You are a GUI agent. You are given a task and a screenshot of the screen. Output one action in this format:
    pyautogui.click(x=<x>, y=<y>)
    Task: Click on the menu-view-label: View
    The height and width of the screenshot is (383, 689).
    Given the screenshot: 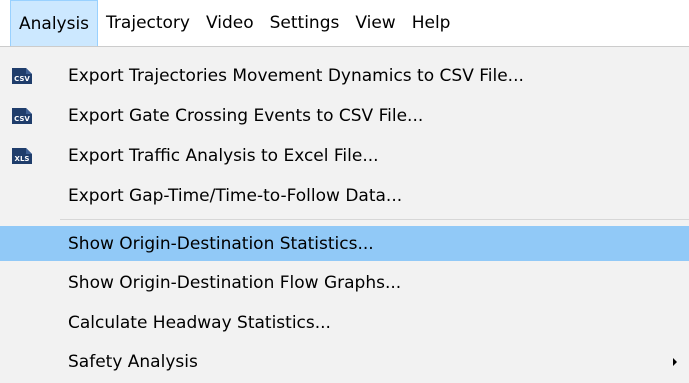 What is the action you would take?
    pyautogui.click(x=375, y=23)
    